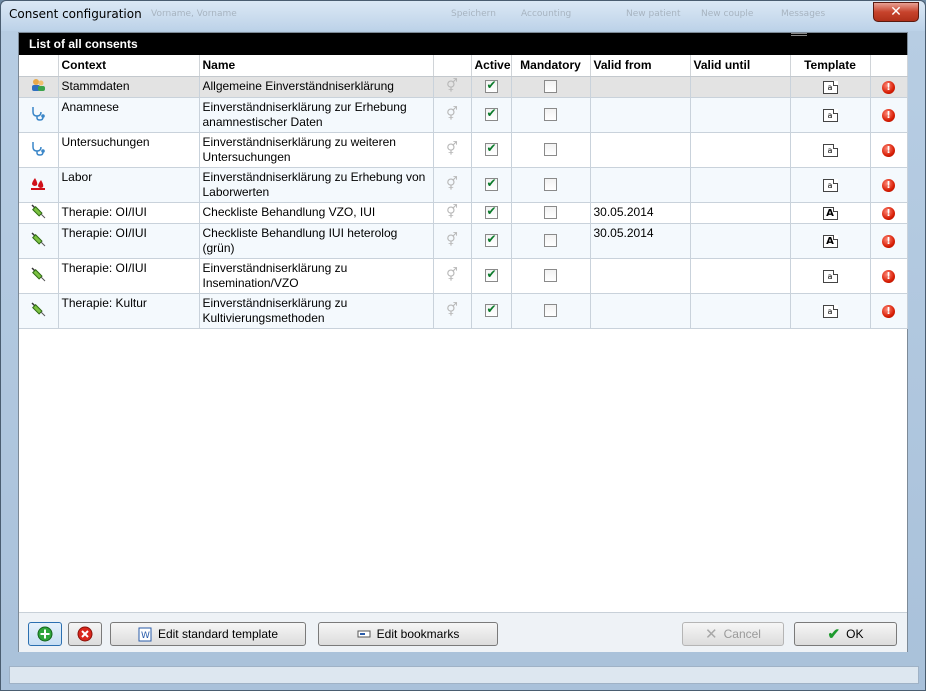 The image size is (926, 691). Describe the element at coordinates (889, 66) in the screenshot. I see `column-header-status` at that location.